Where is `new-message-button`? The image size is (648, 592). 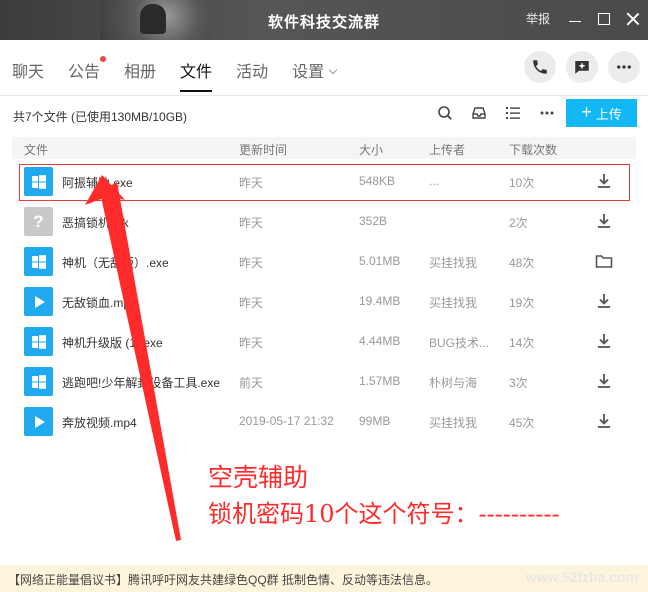 new-message-button is located at coordinates (582, 67).